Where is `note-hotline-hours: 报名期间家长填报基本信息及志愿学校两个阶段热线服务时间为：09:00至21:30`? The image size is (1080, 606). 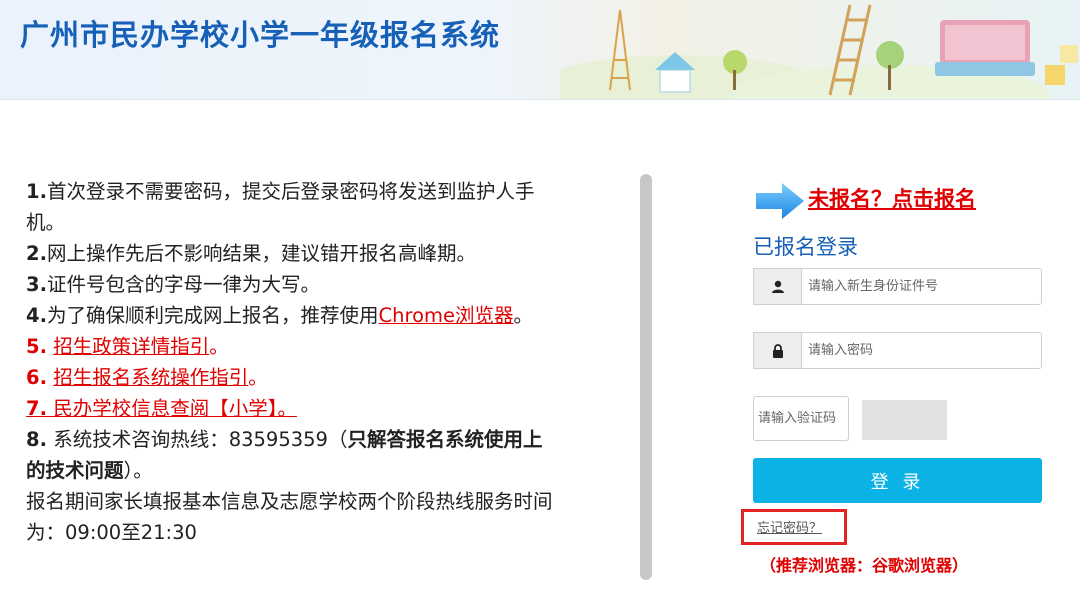 note-hotline-hours: 报名期间家长填报基本信息及志愿学校两个阶段热线服务时间为：09:00至21:30 is located at coordinates (289, 517).